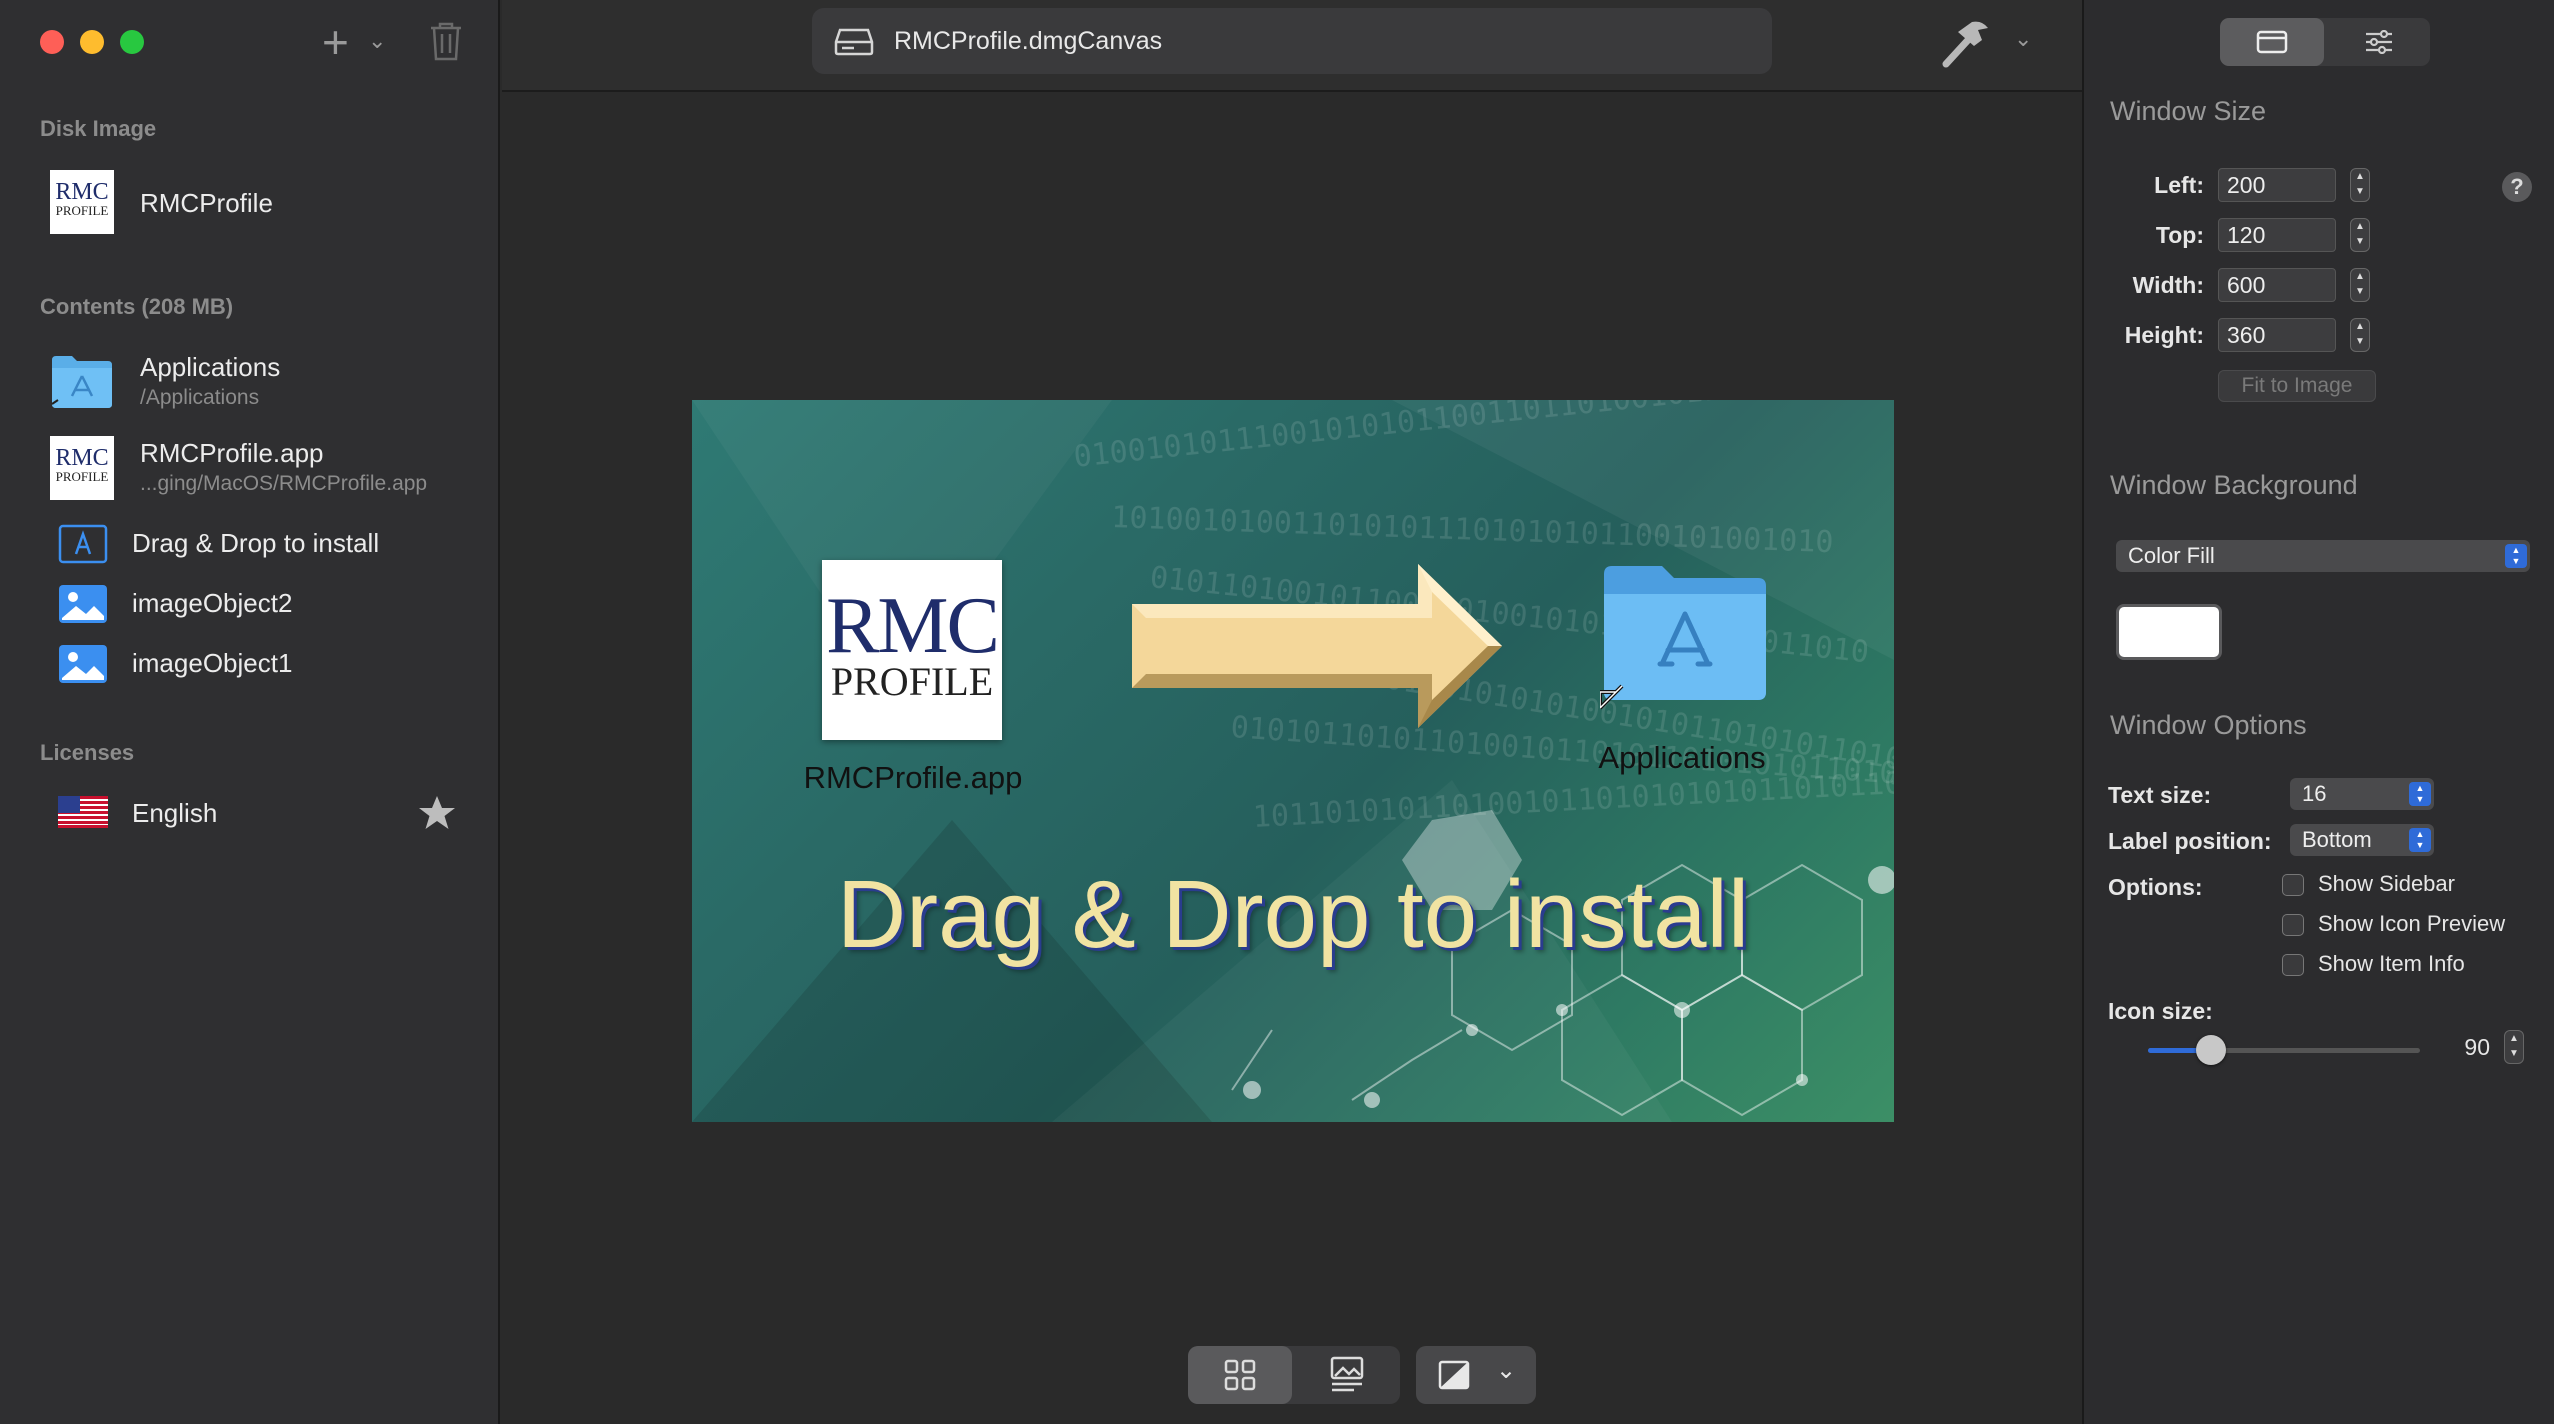 This screenshot has width=2554, height=1424. Describe the element at coordinates (2169, 632) in the screenshot. I see `background-color-well` at that location.